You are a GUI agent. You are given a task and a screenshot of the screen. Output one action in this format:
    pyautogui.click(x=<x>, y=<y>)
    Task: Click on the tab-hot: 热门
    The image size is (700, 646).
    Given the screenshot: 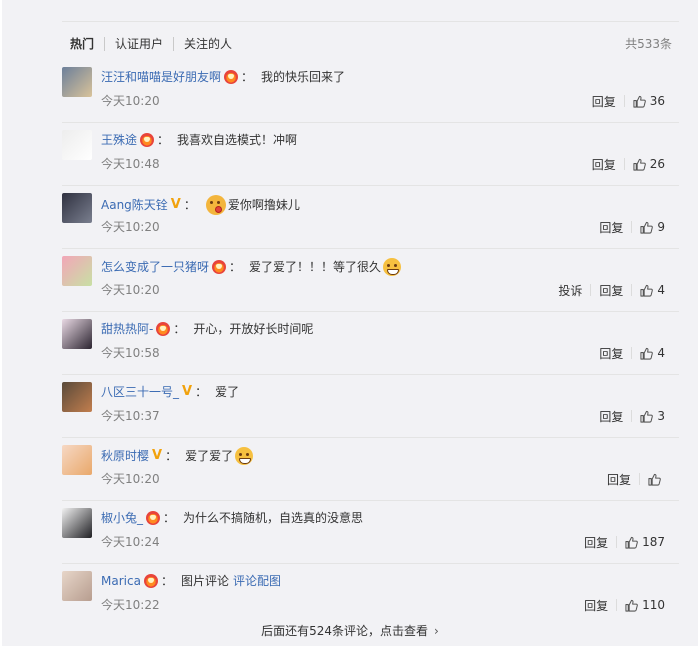 What is the action you would take?
    pyautogui.click(x=87, y=44)
    